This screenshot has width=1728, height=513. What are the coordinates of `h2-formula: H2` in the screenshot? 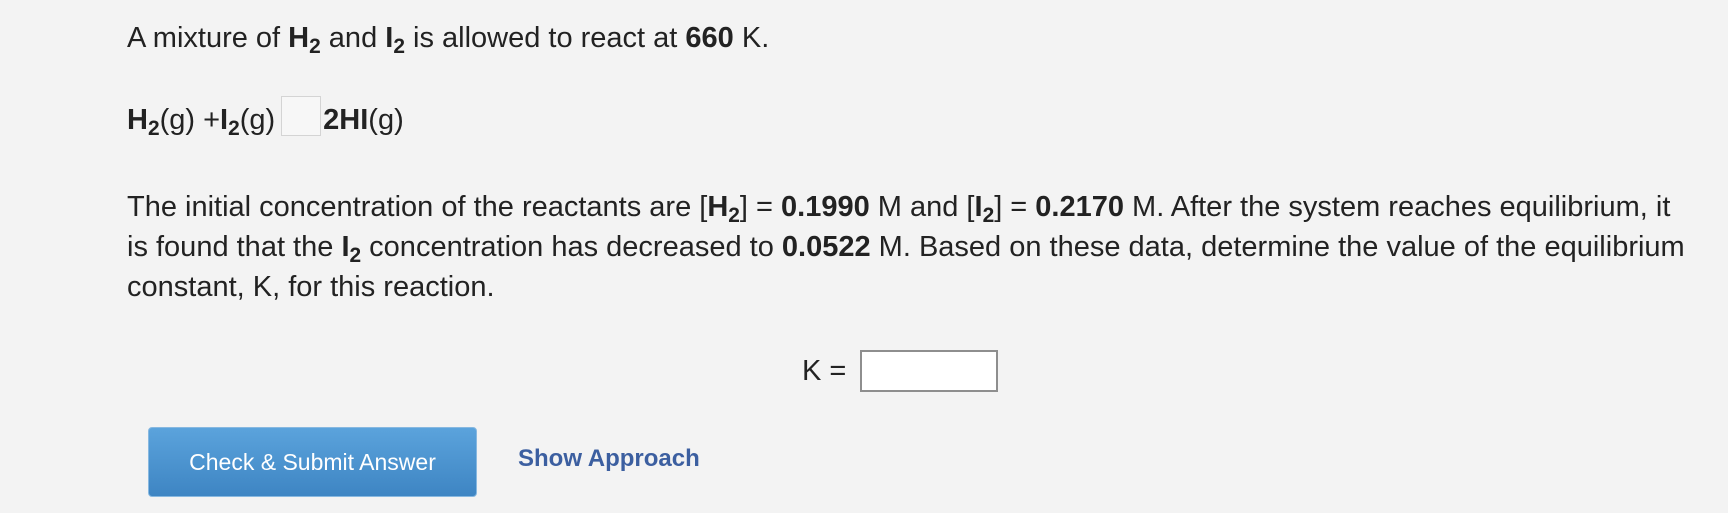 It's located at (304, 40).